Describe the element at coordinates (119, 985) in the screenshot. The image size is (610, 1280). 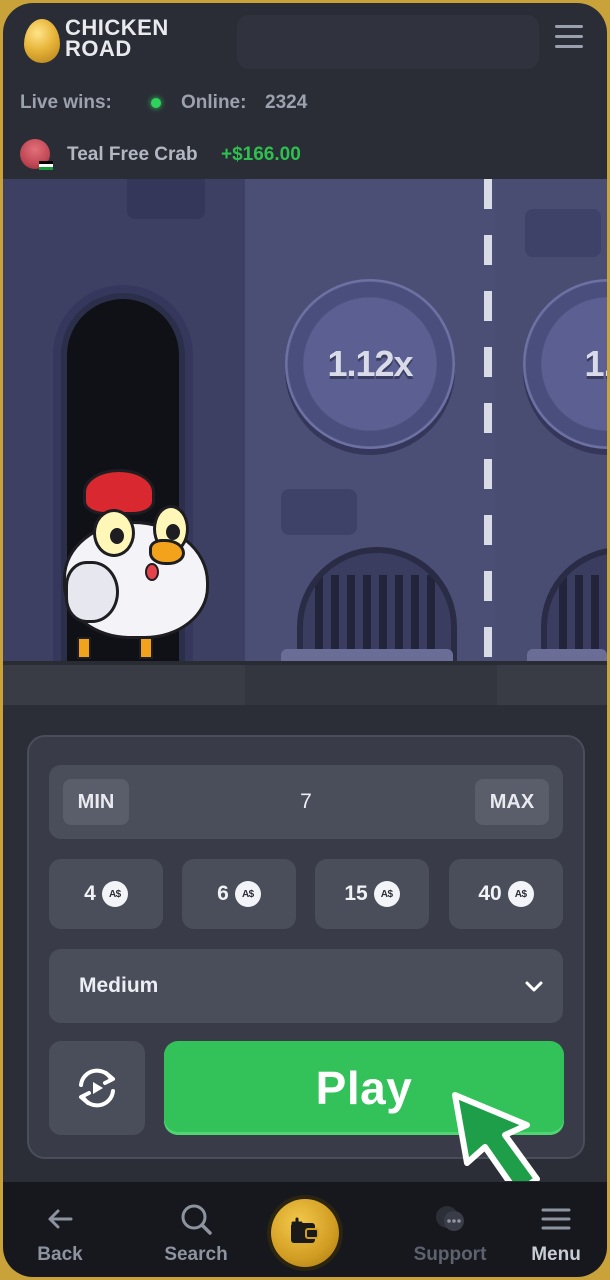
I see `difficulty-value: Medium` at that location.